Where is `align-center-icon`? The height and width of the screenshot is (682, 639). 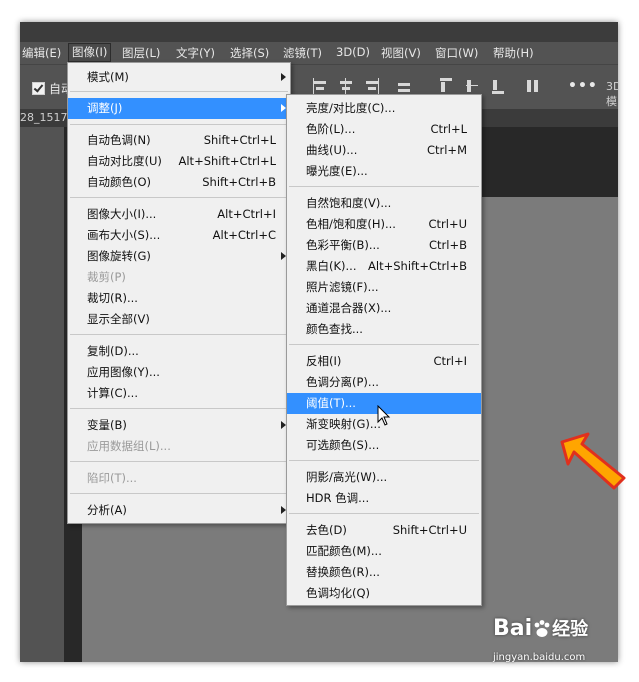 align-center-icon is located at coordinates (346, 86).